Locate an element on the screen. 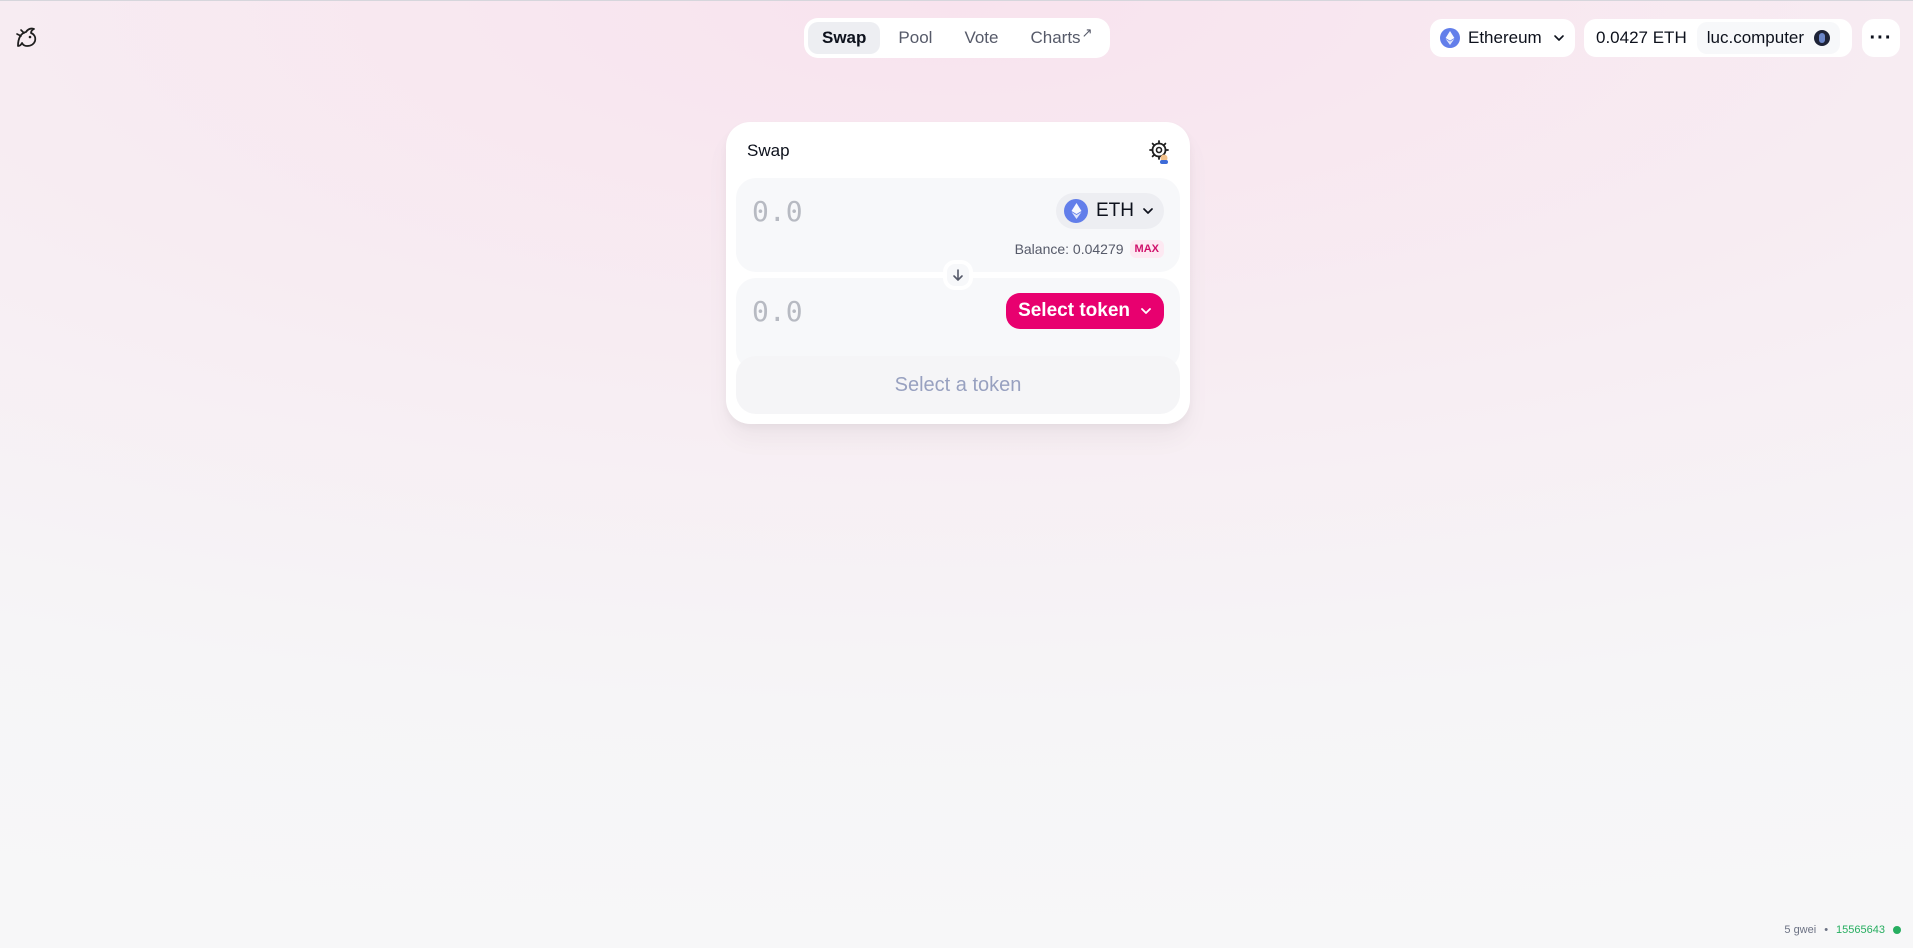 The width and height of the screenshot is (1913, 948). more-icon: ··· is located at coordinates (1881, 37).